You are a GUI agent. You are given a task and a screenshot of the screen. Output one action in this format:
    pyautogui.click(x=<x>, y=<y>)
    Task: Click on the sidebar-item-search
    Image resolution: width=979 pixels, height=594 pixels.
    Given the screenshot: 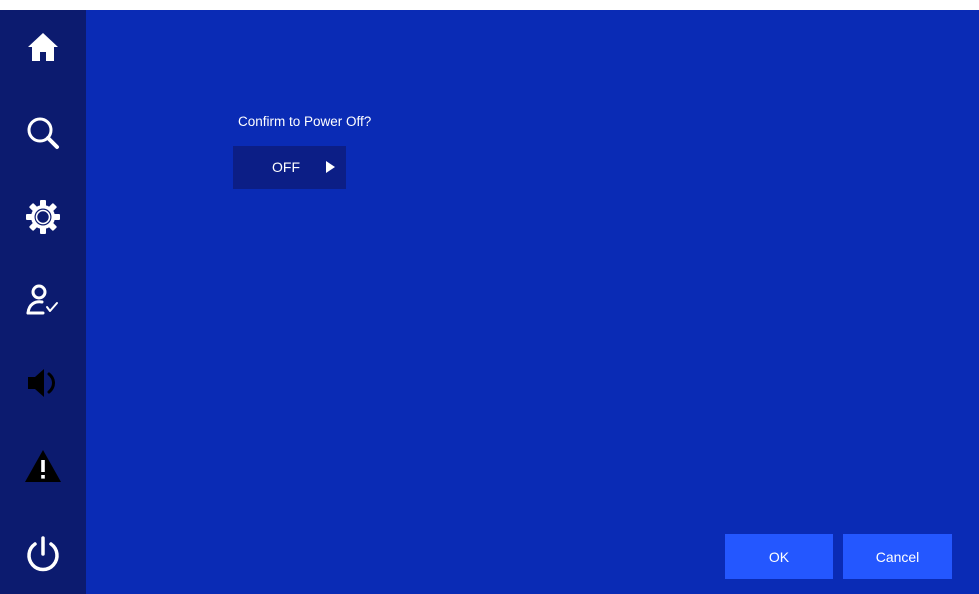 What is the action you would take?
    pyautogui.click(x=43, y=133)
    